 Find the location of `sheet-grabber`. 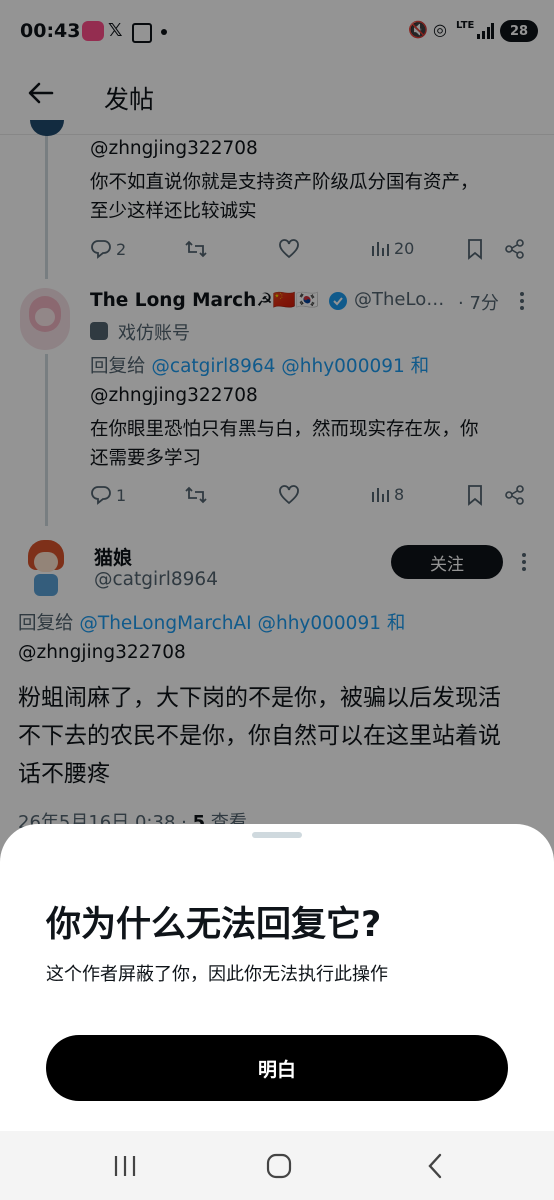

sheet-grabber is located at coordinates (277, 835).